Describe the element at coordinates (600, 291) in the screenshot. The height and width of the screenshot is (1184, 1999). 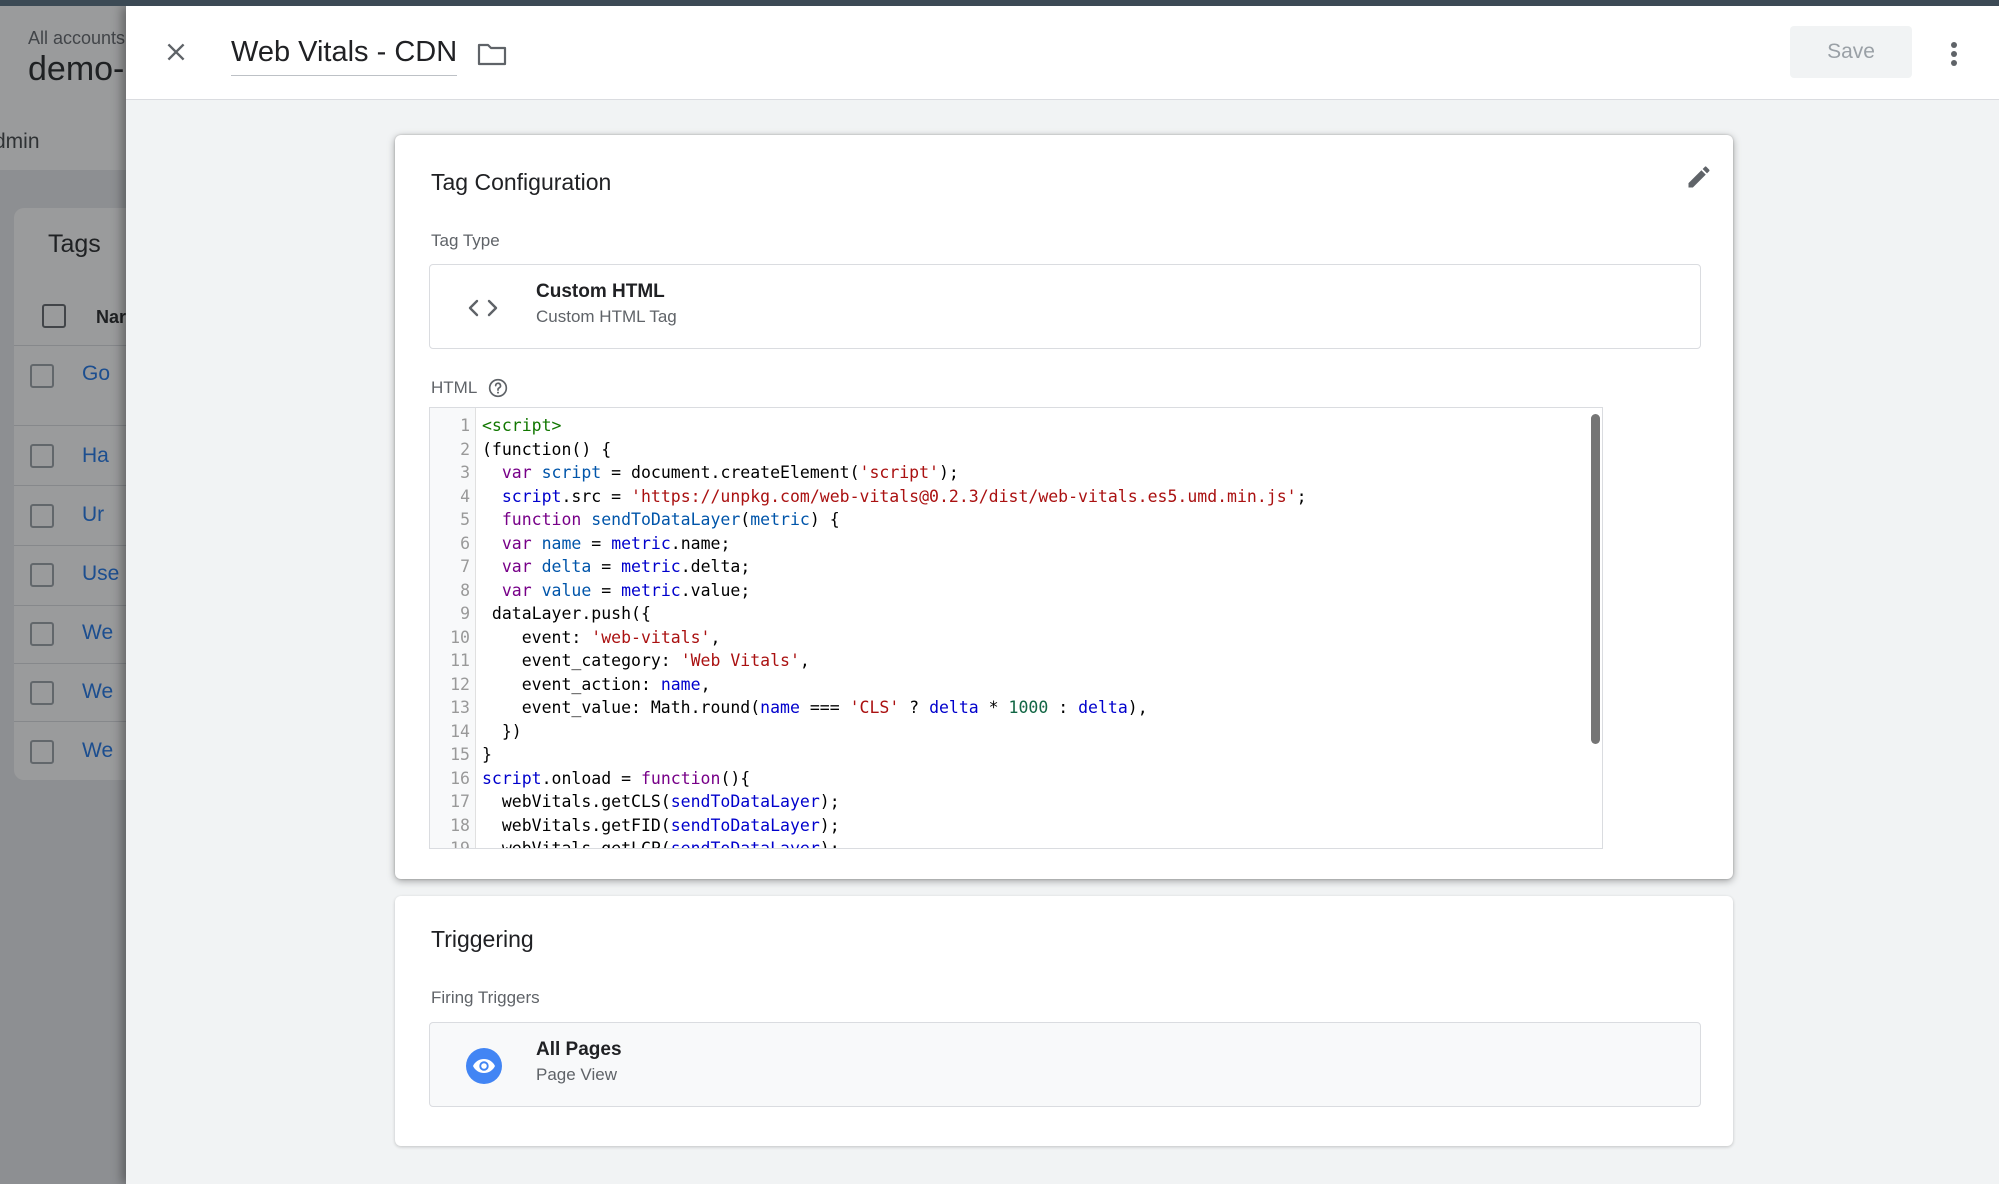
I see `tag-type-name: Custom HTML` at that location.